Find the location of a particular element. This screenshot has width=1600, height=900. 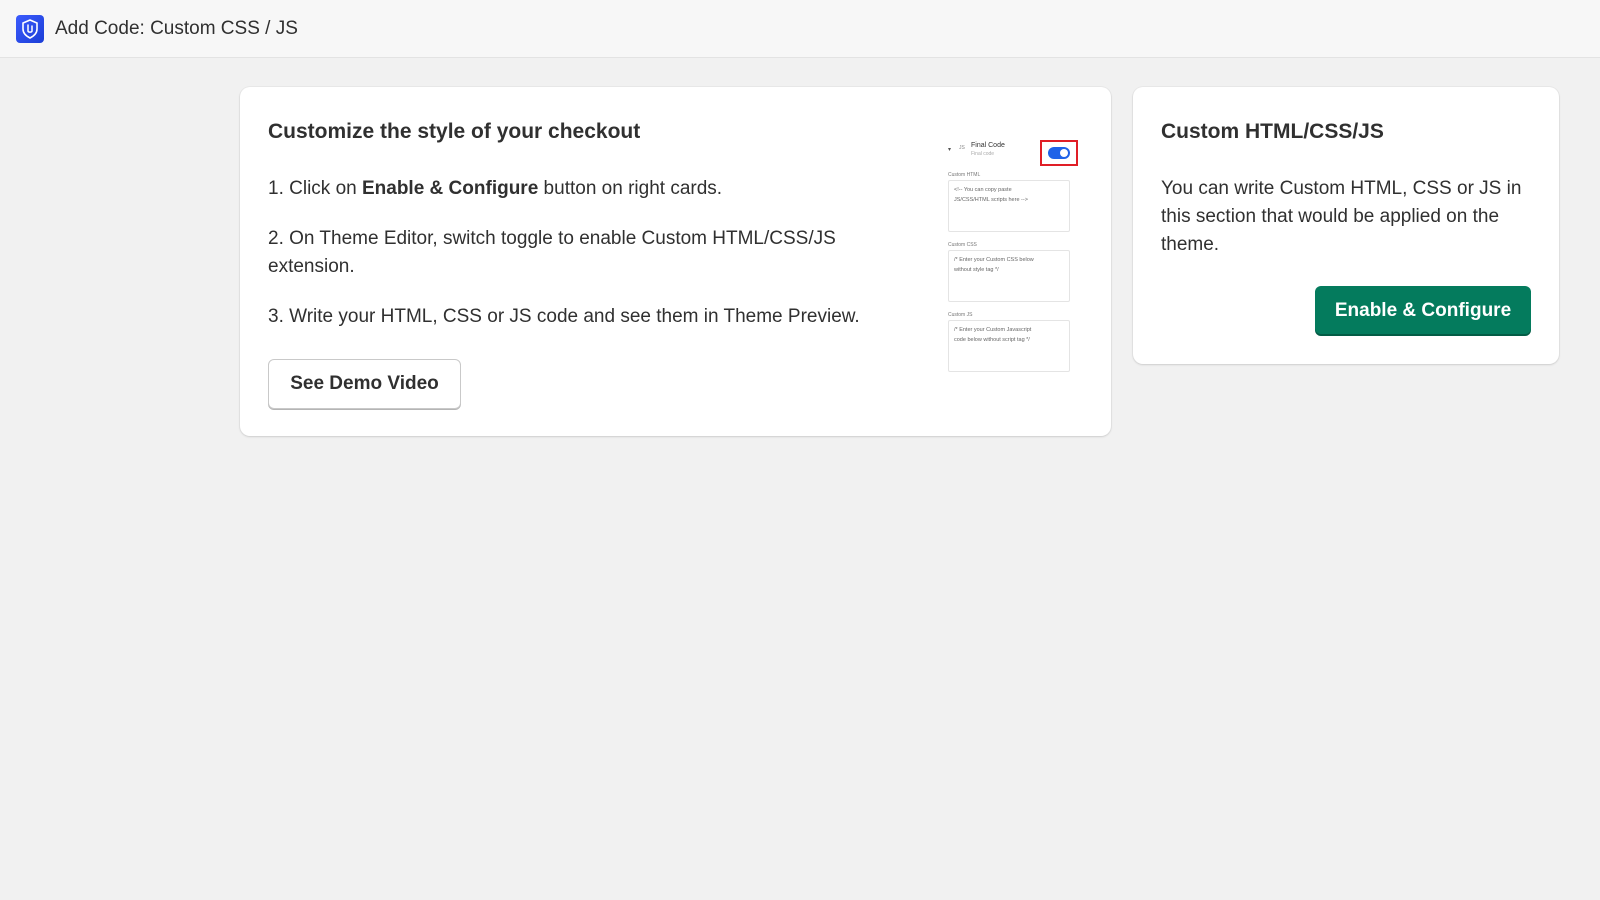

preview-label-css: Custom CSS is located at coordinates (962, 245).